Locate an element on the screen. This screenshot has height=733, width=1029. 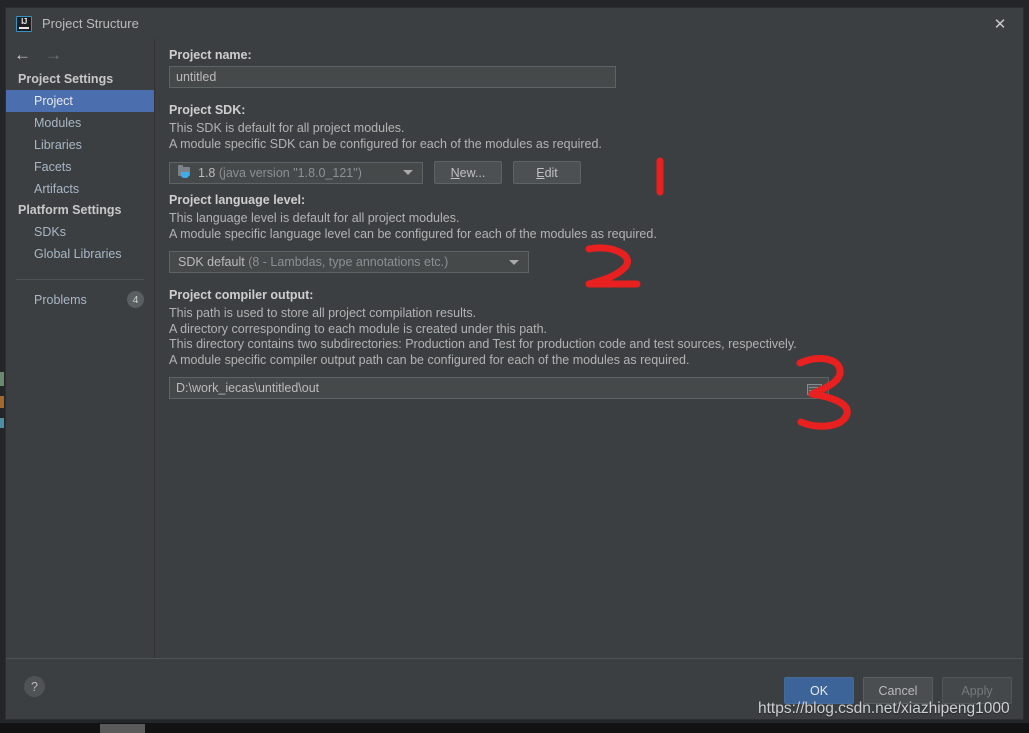
window-title: Project Structure is located at coordinates (90, 23).